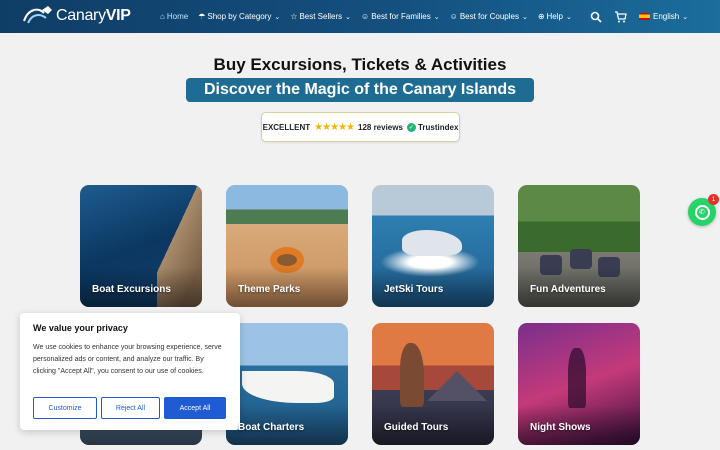  What do you see at coordinates (294, 16) in the screenshot?
I see `star-icon: ☆` at bounding box center [294, 16].